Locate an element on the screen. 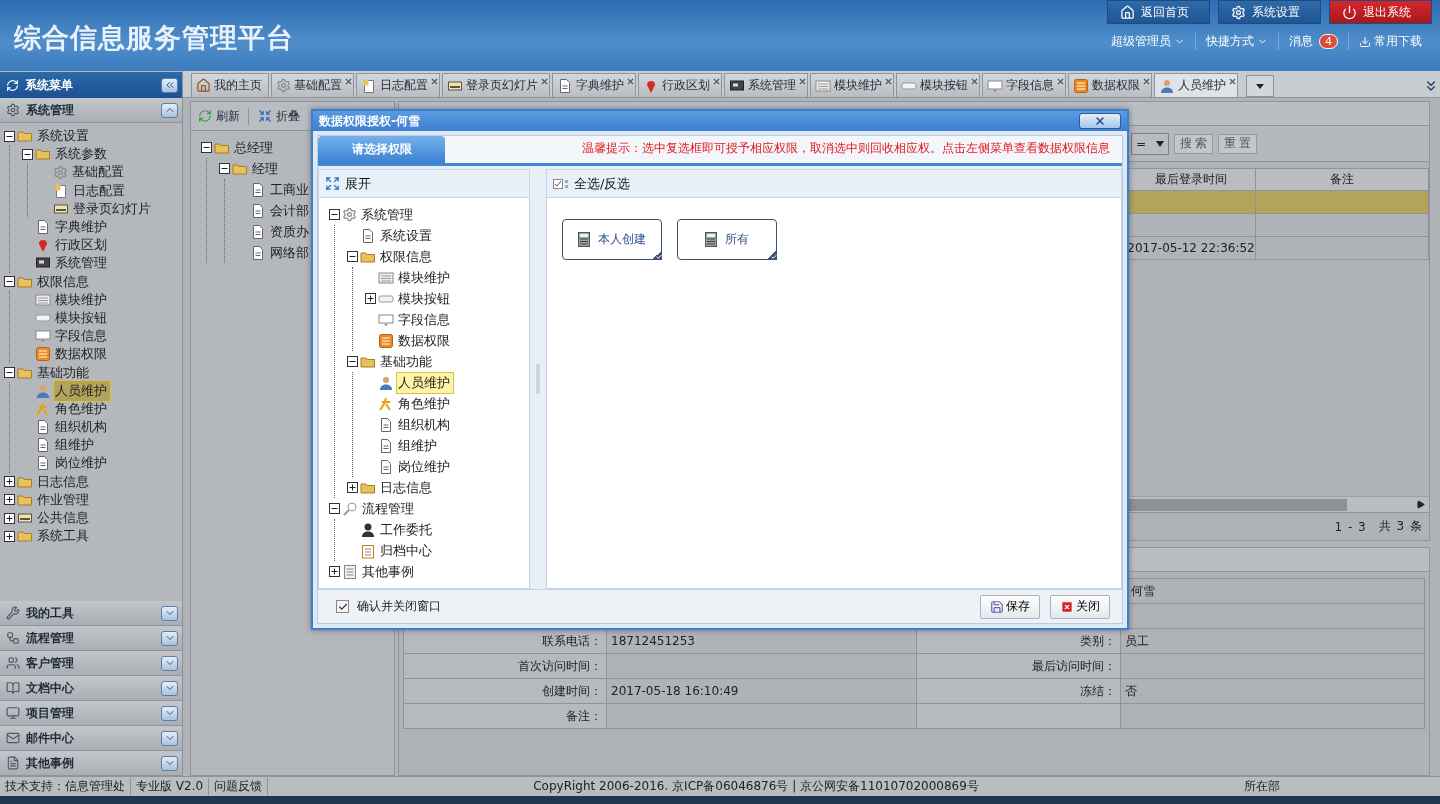 The height and width of the screenshot is (804, 1440). tree-item: 经理 is located at coordinates (266, 168).